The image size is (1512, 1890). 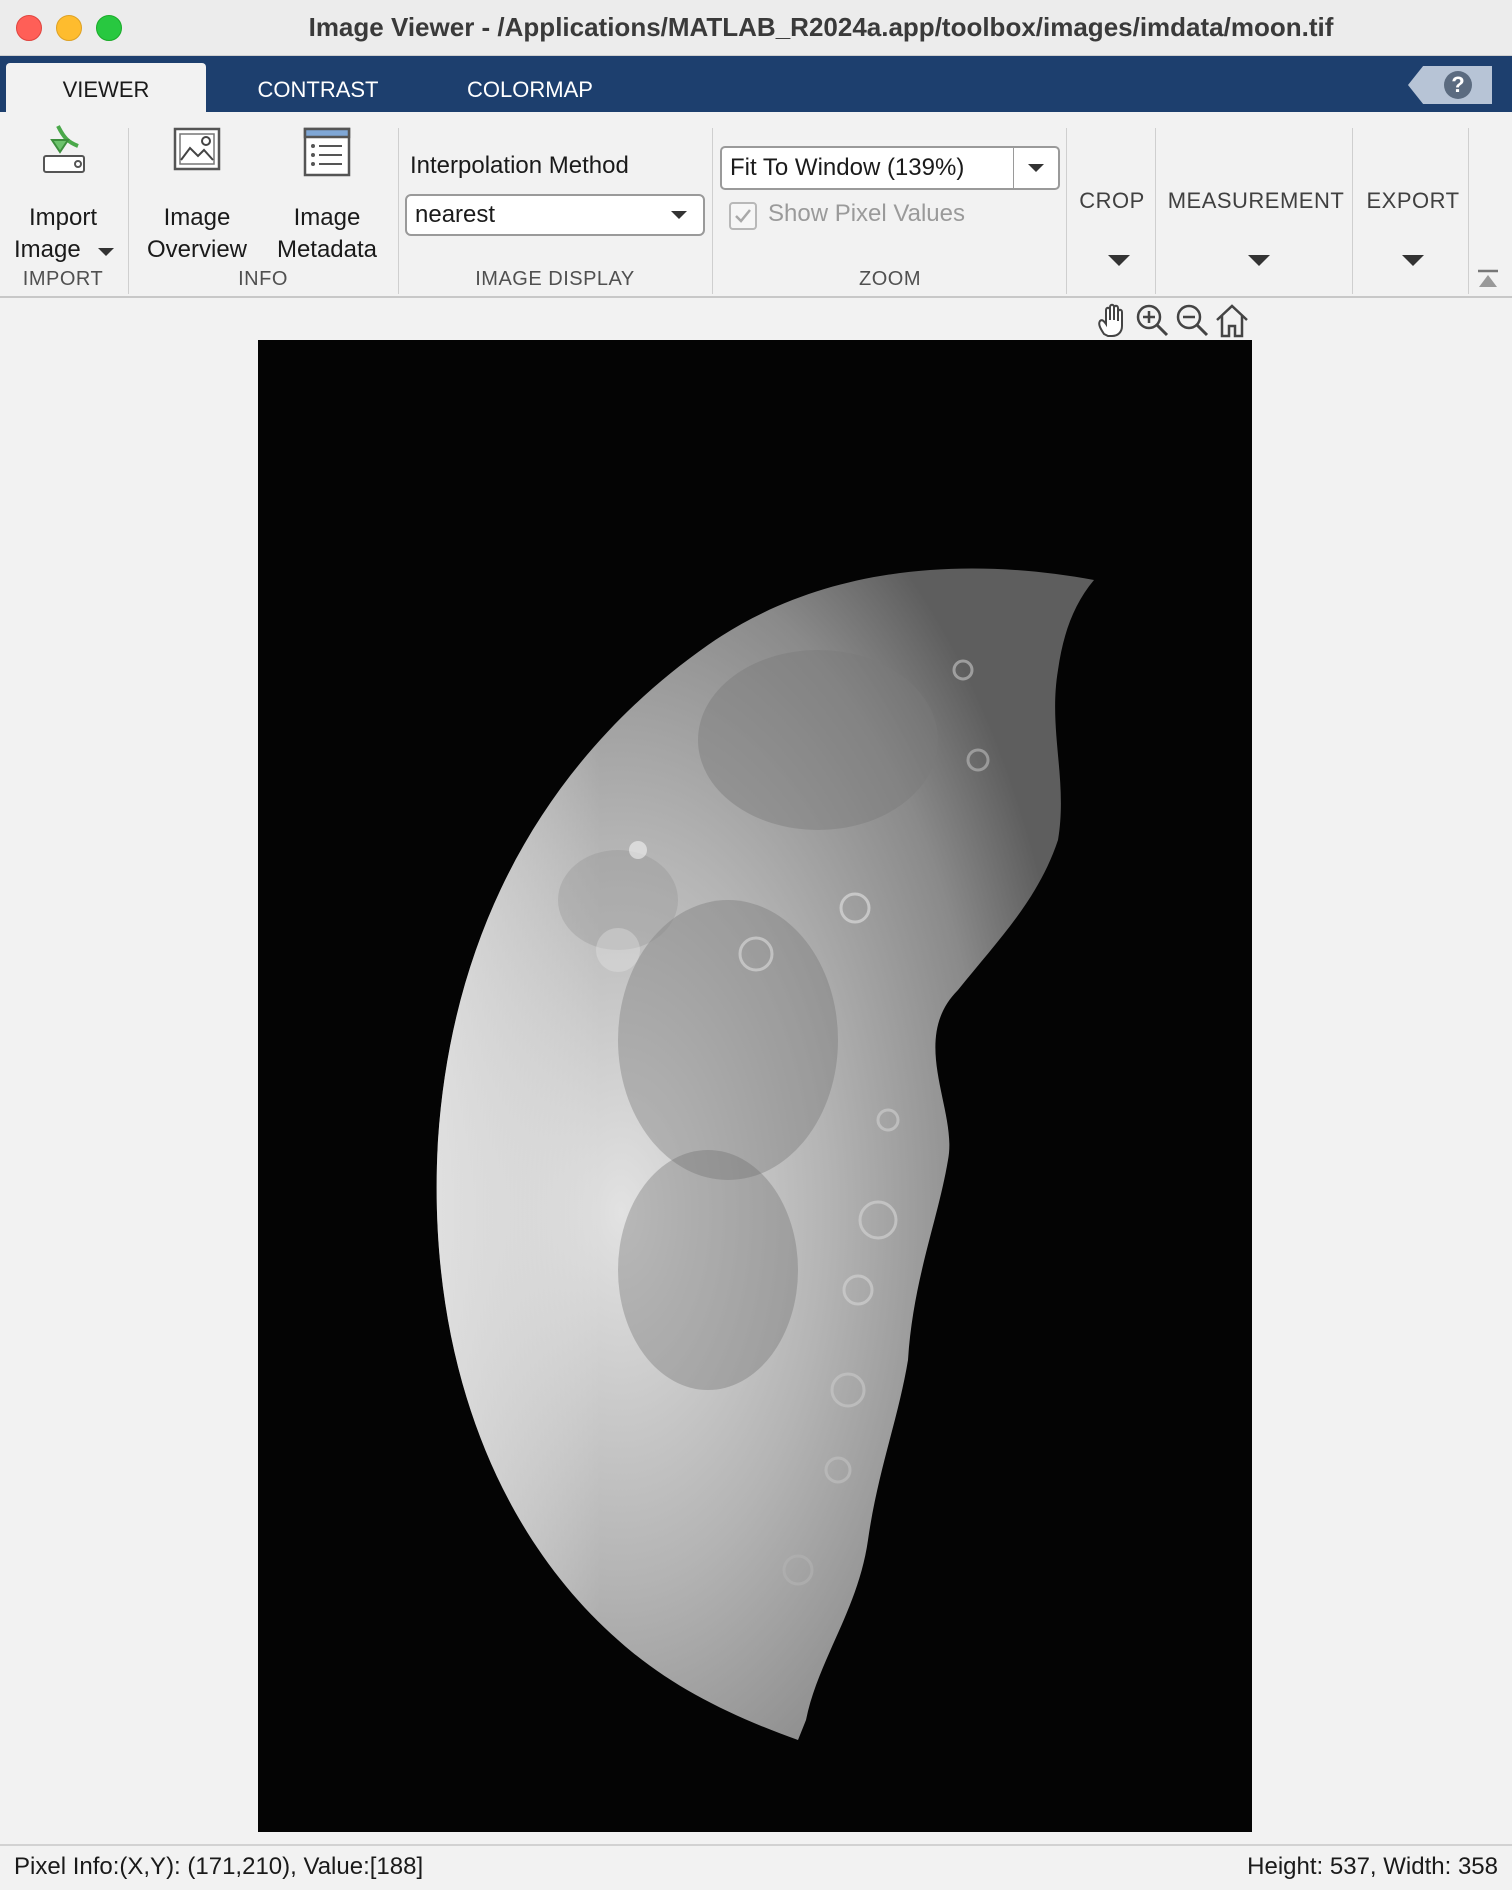 What do you see at coordinates (29, 28) in the screenshot?
I see `close-window-button` at bounding box center [29, 28].